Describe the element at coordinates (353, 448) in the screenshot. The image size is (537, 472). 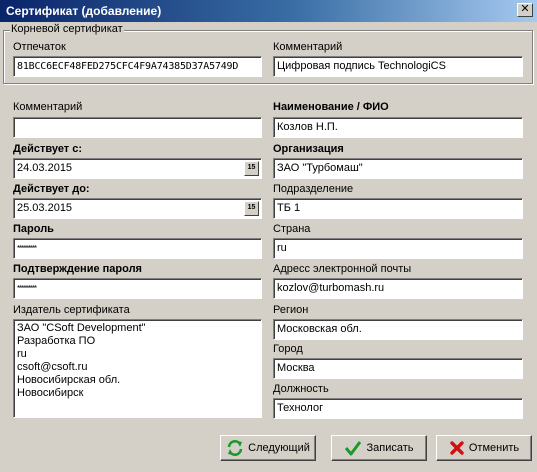
I see `checkmark-icon` at that location.